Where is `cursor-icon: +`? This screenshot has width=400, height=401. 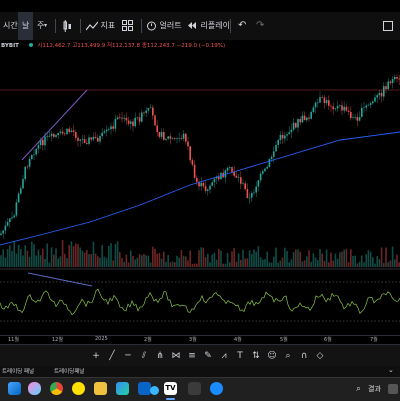 cursor-icon: + is located at coordinates (96, 356).